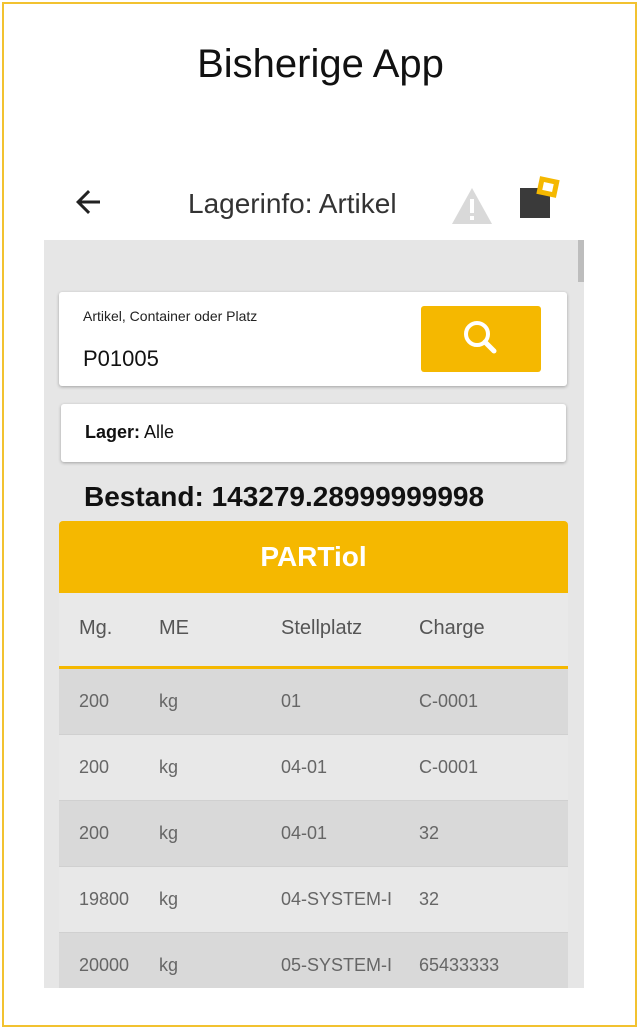 This screenshot has width=641, height=1031. Describe the element at coordinates (292, 203) in the screenshot. I see `page-title: Lagerinfo: Artikel` at that location.